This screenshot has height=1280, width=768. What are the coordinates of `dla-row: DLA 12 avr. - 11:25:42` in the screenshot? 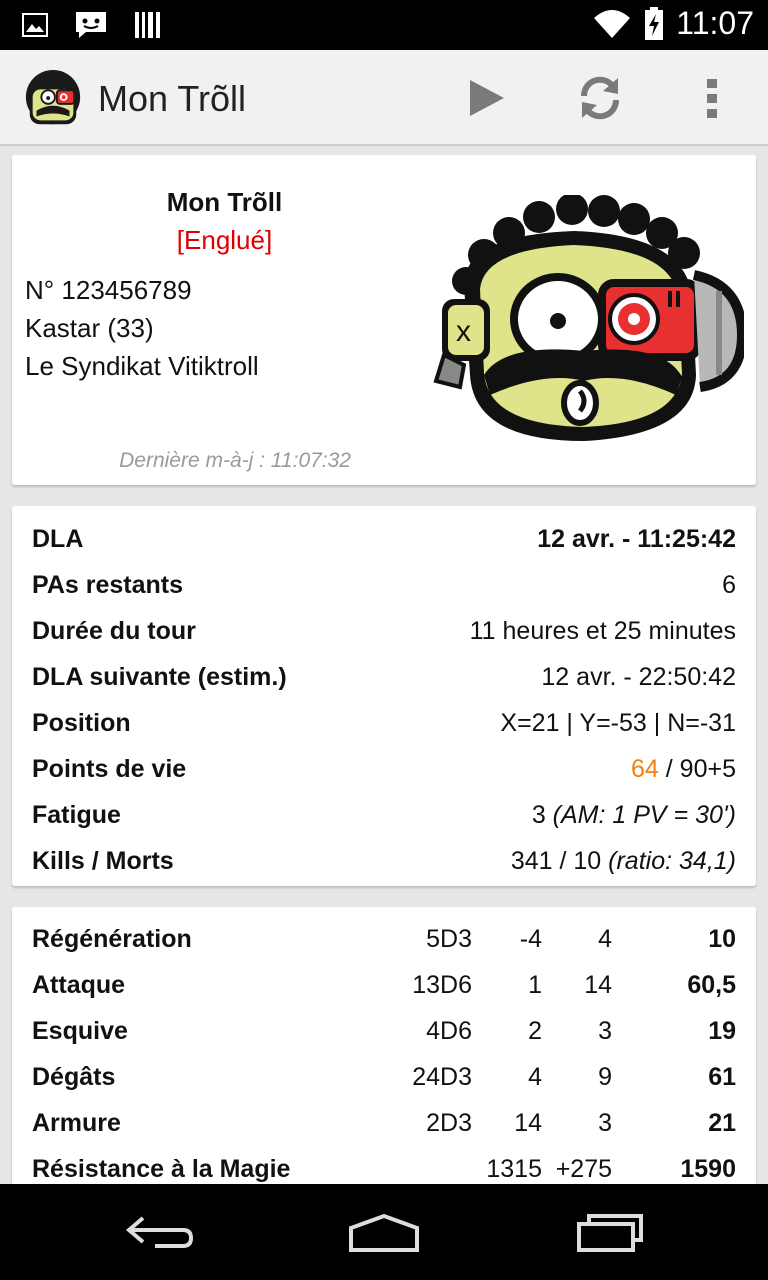 It's located at (384, 539).